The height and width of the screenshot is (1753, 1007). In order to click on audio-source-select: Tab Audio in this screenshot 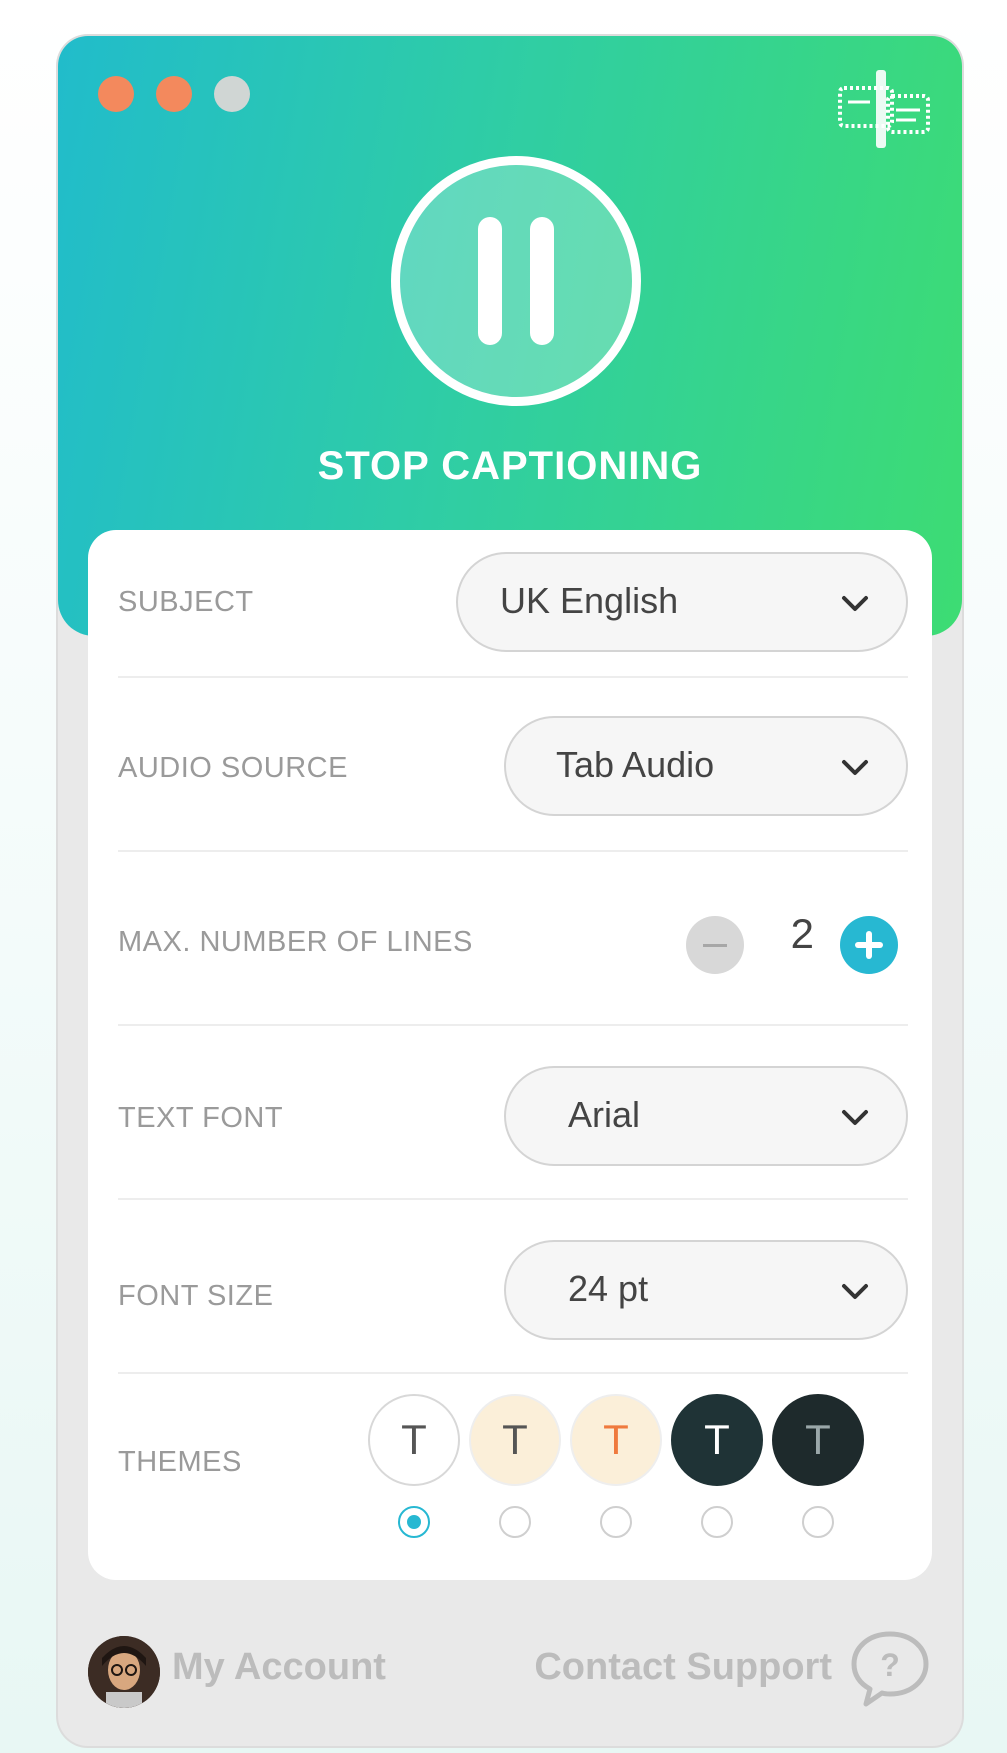, I will do `click(706, 766)`.